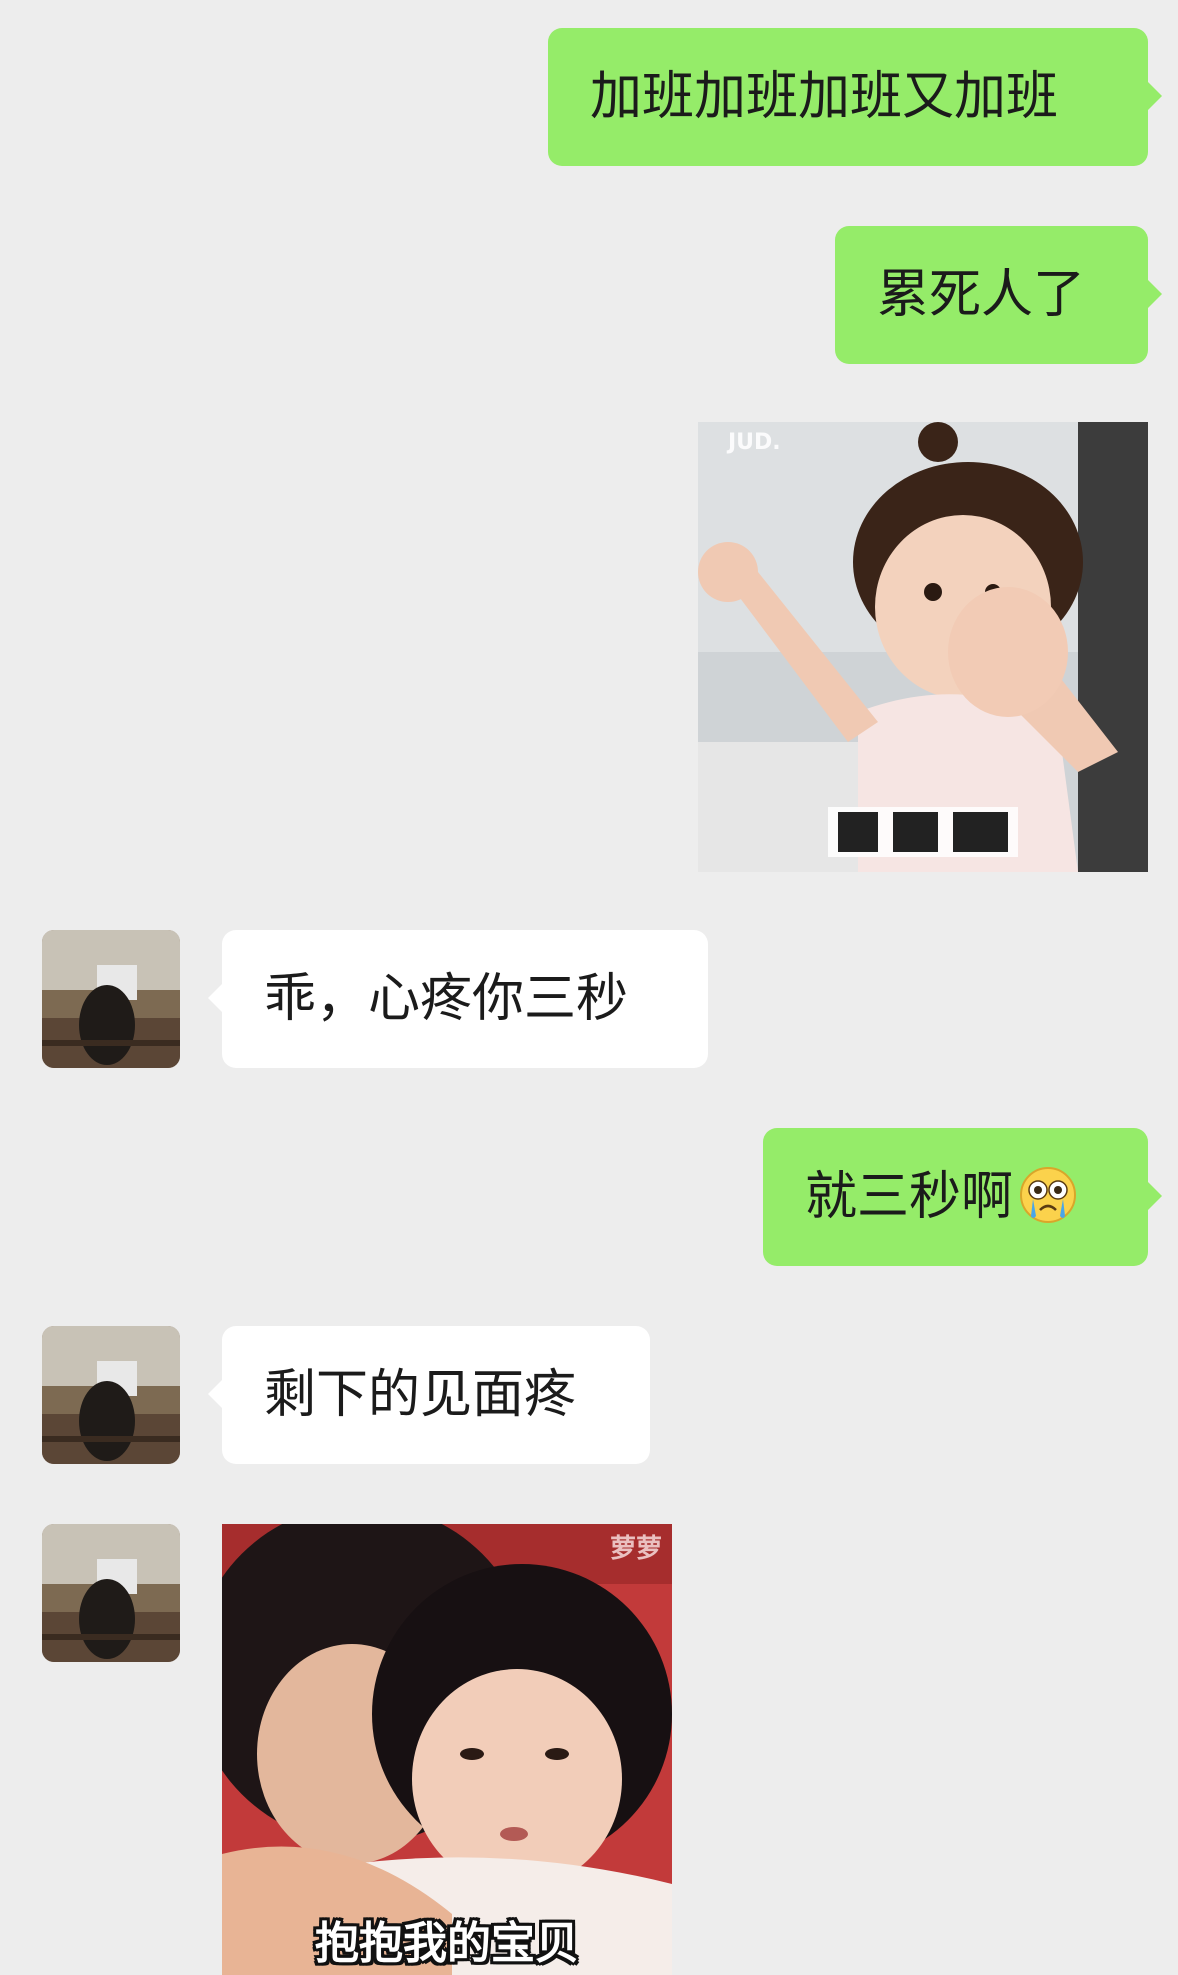 The image size is (1178, 1975). I want to click on message-text: 加班加班加班又加班, so click(824, 97).